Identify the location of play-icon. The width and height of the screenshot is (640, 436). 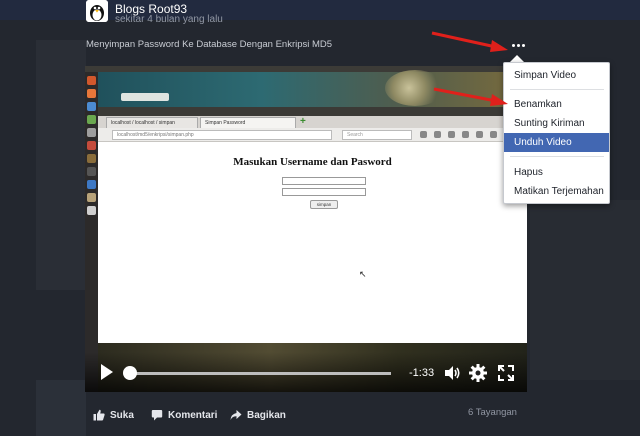
(107, 372).